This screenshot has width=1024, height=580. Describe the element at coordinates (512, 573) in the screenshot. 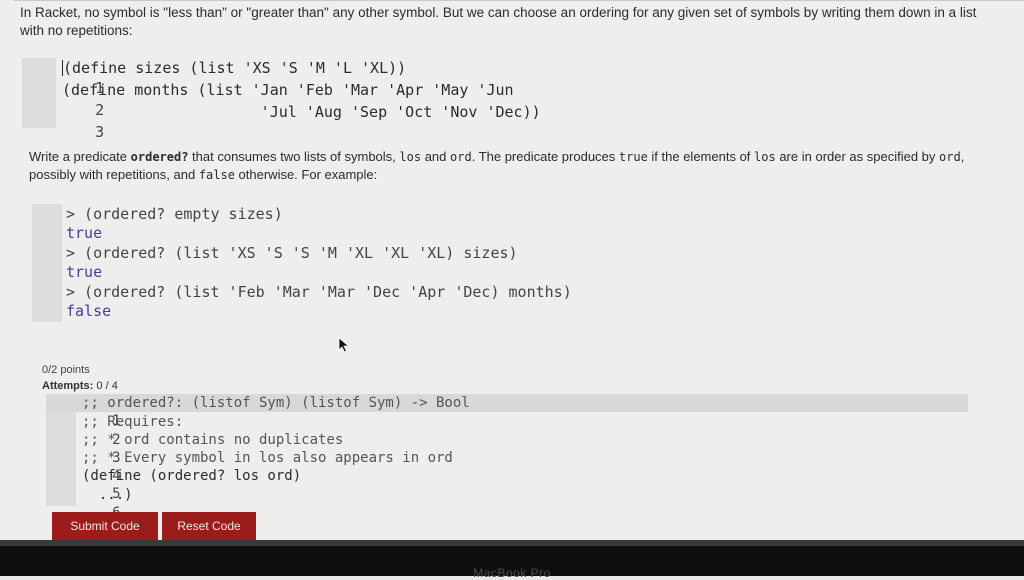

I see `device-brand-label: MacBook Pro` at that location.